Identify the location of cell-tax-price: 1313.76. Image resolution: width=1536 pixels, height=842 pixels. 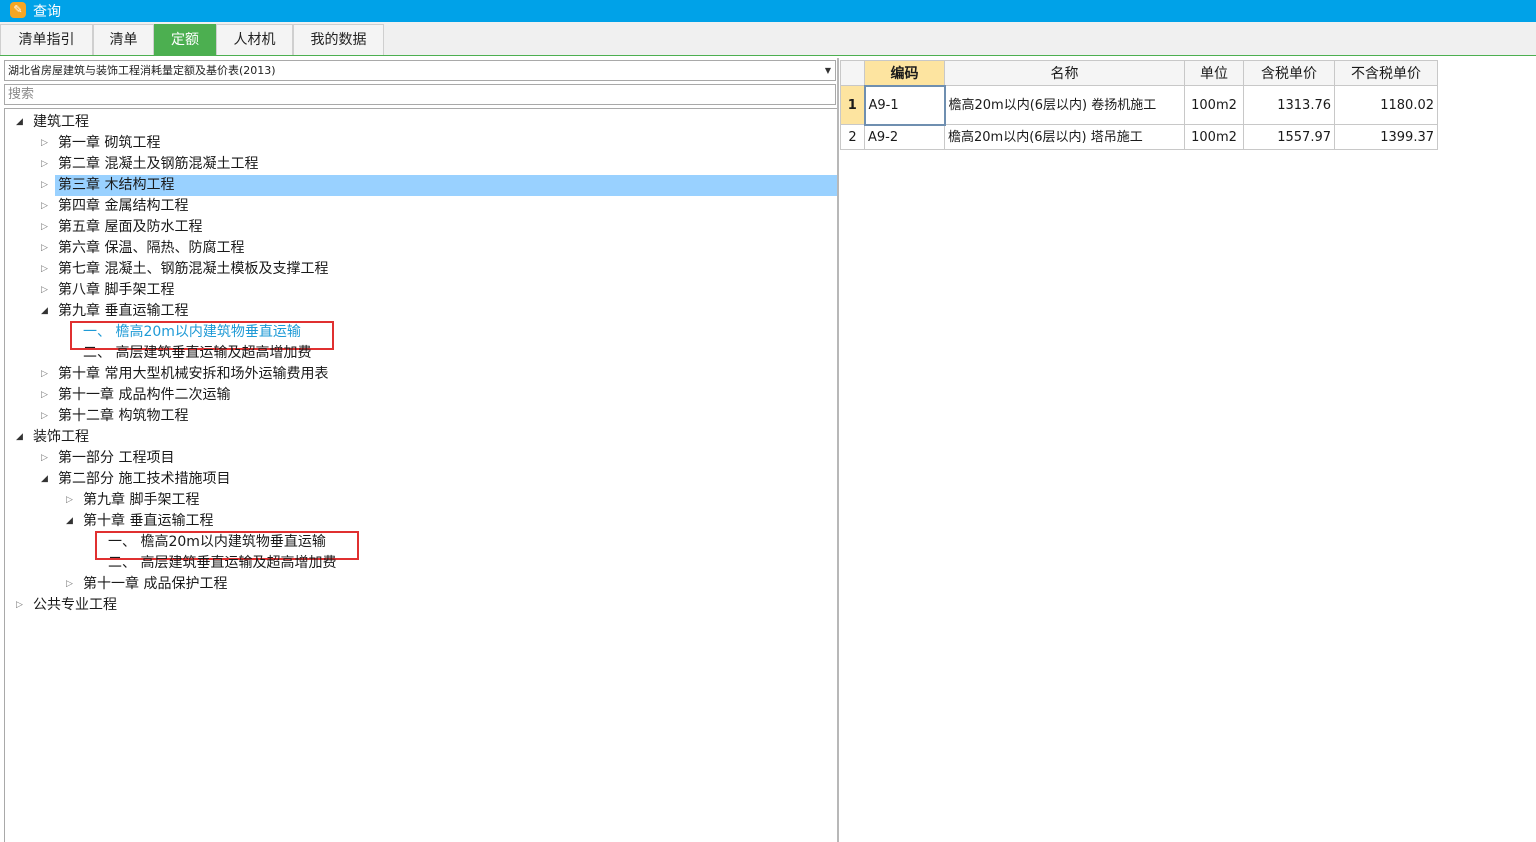
(1289, 105).